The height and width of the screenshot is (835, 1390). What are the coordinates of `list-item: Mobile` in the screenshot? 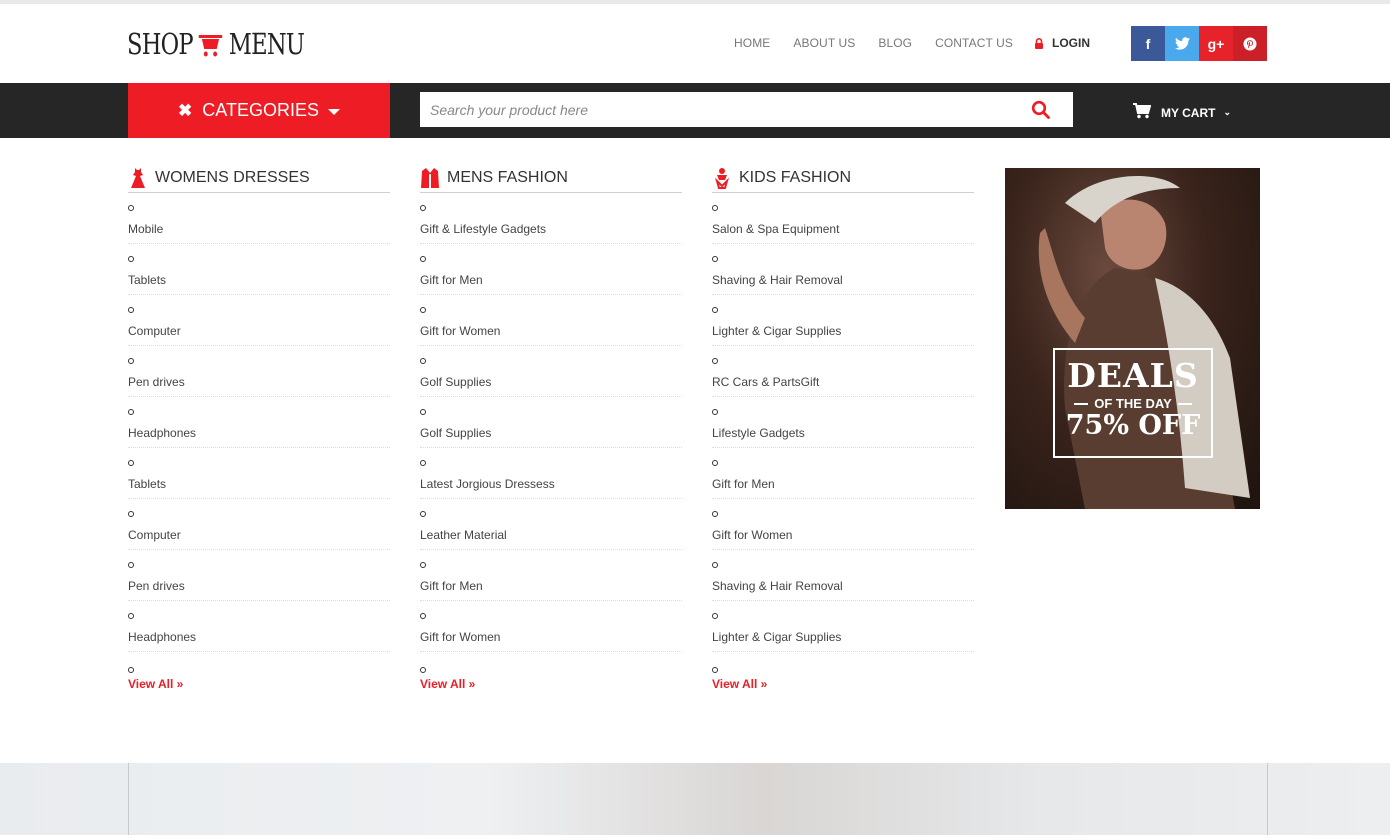 It's located at (259, 218).